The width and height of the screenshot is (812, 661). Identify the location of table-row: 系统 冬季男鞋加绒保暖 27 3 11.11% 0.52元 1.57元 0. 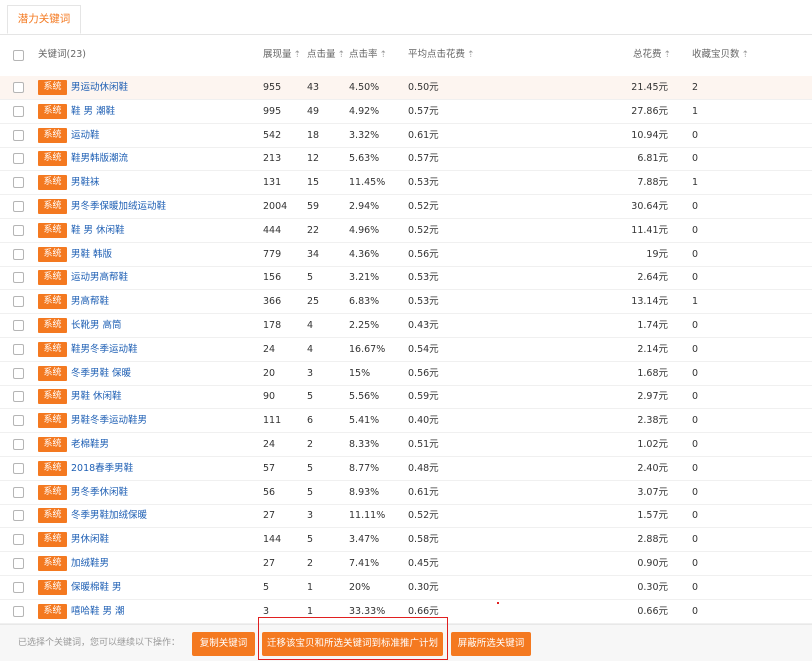
(406, 516).